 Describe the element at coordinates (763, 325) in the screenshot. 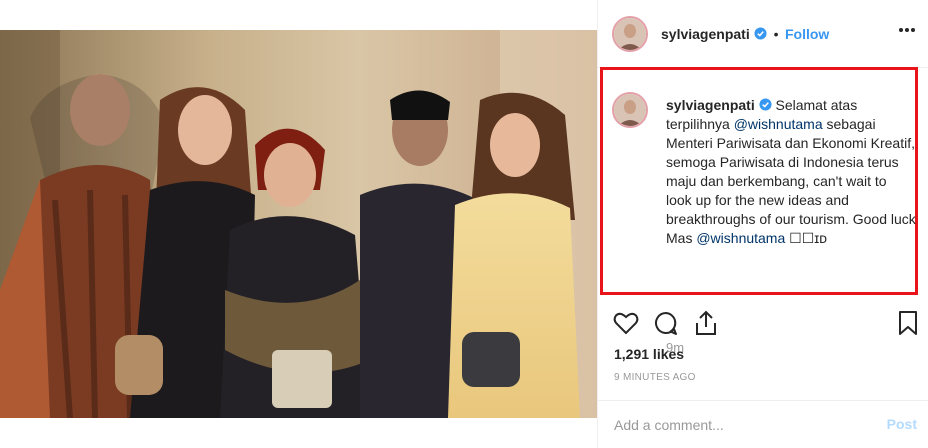

I see `action-bar` at that location.